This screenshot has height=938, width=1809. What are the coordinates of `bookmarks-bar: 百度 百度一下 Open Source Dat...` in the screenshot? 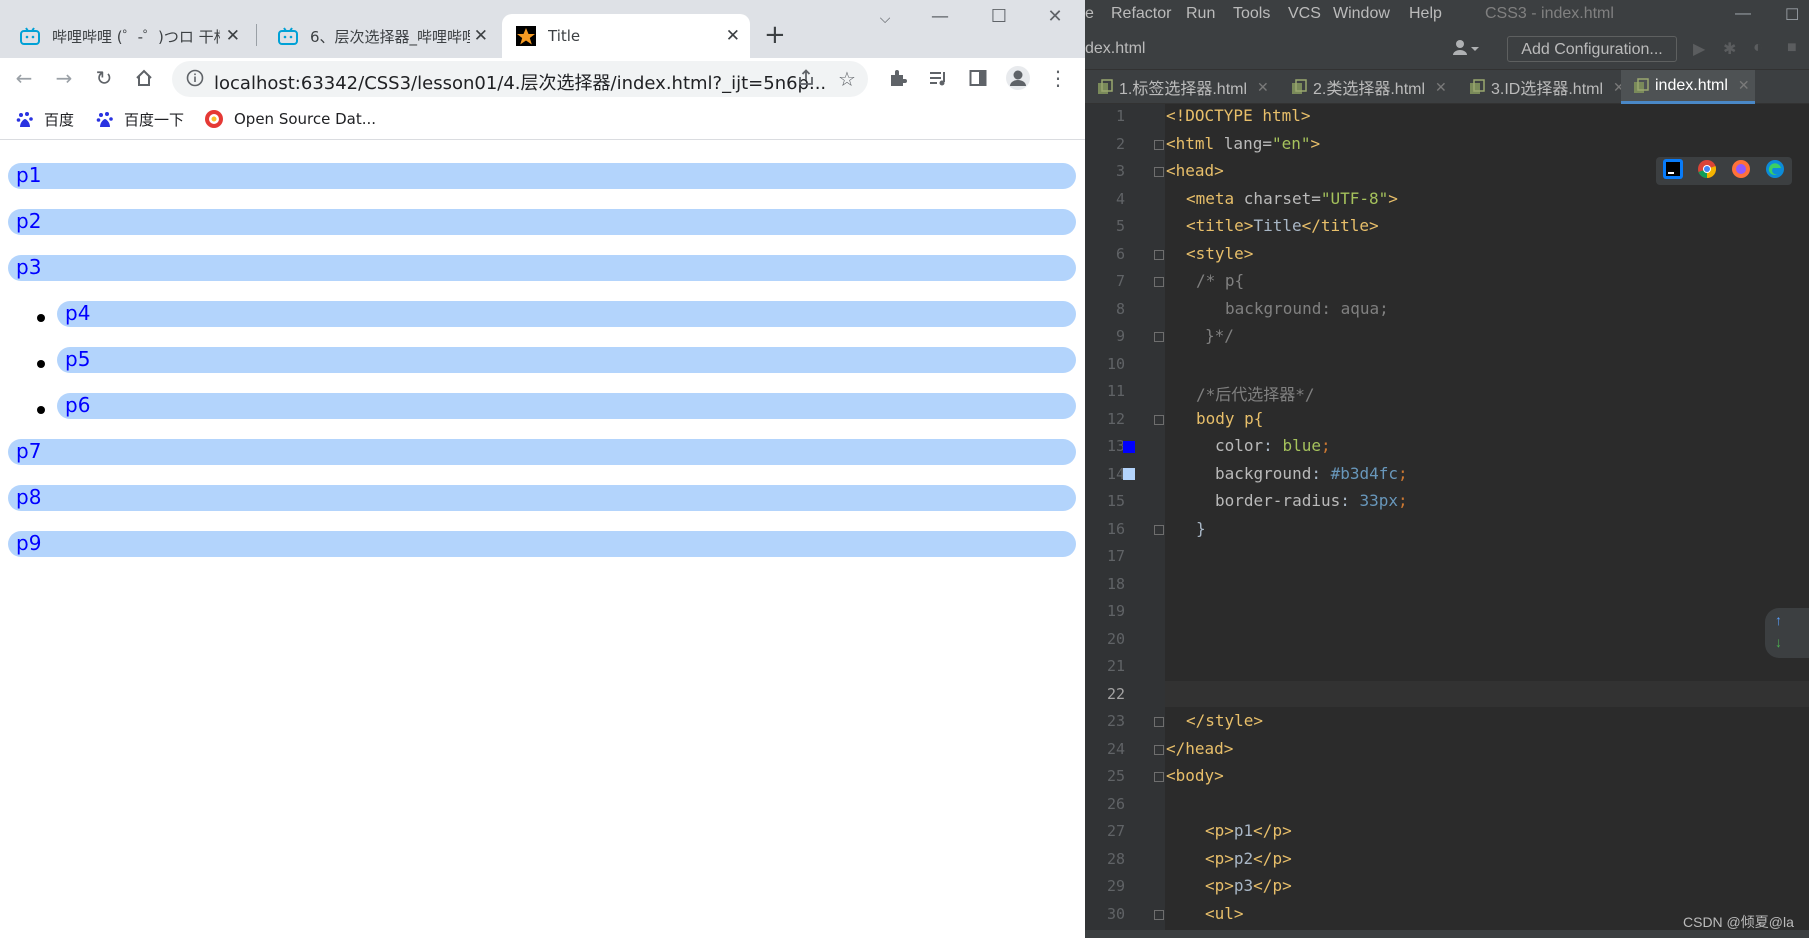 It's located at (542, 120).